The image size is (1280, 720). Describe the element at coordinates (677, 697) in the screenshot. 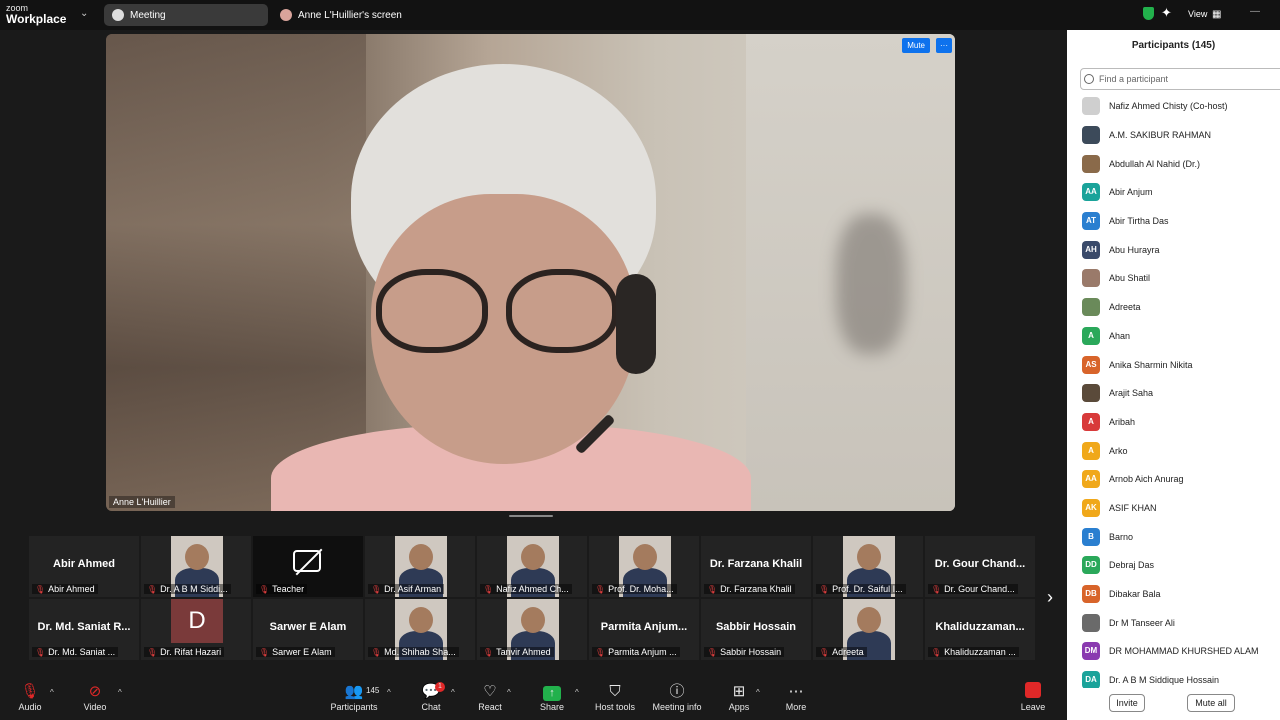

I see `meeting-info-button: ⓘ Meeting info` at that location.